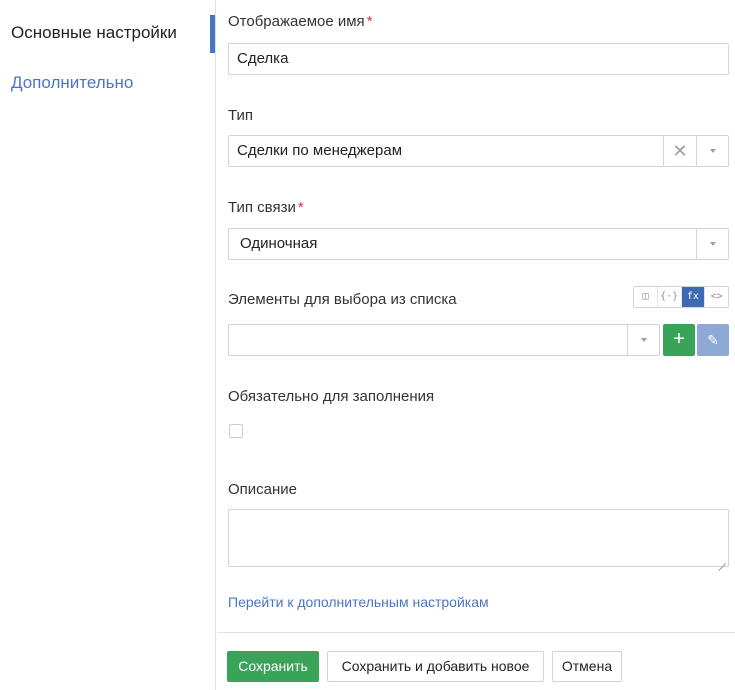 Image resolution: width=735 pixels, height=690 pixels. Describe the element at coordinates (444, 340) in the screenshot. I see `list-items-select` at that location.